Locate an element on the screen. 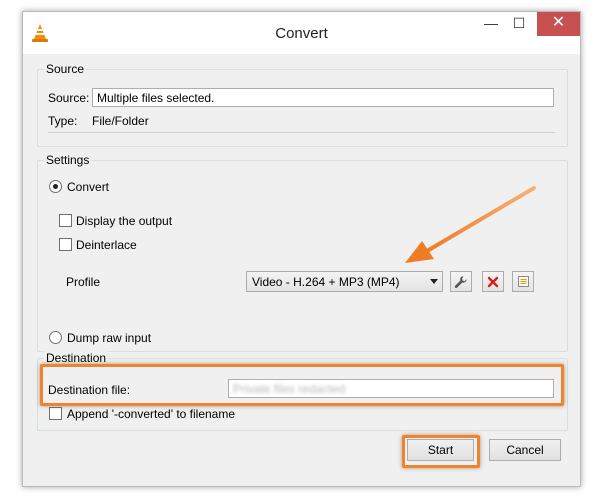 The height and width of the screenshot is (496, 600). display-output-label: Display the output is located at coordinates (124, 221).